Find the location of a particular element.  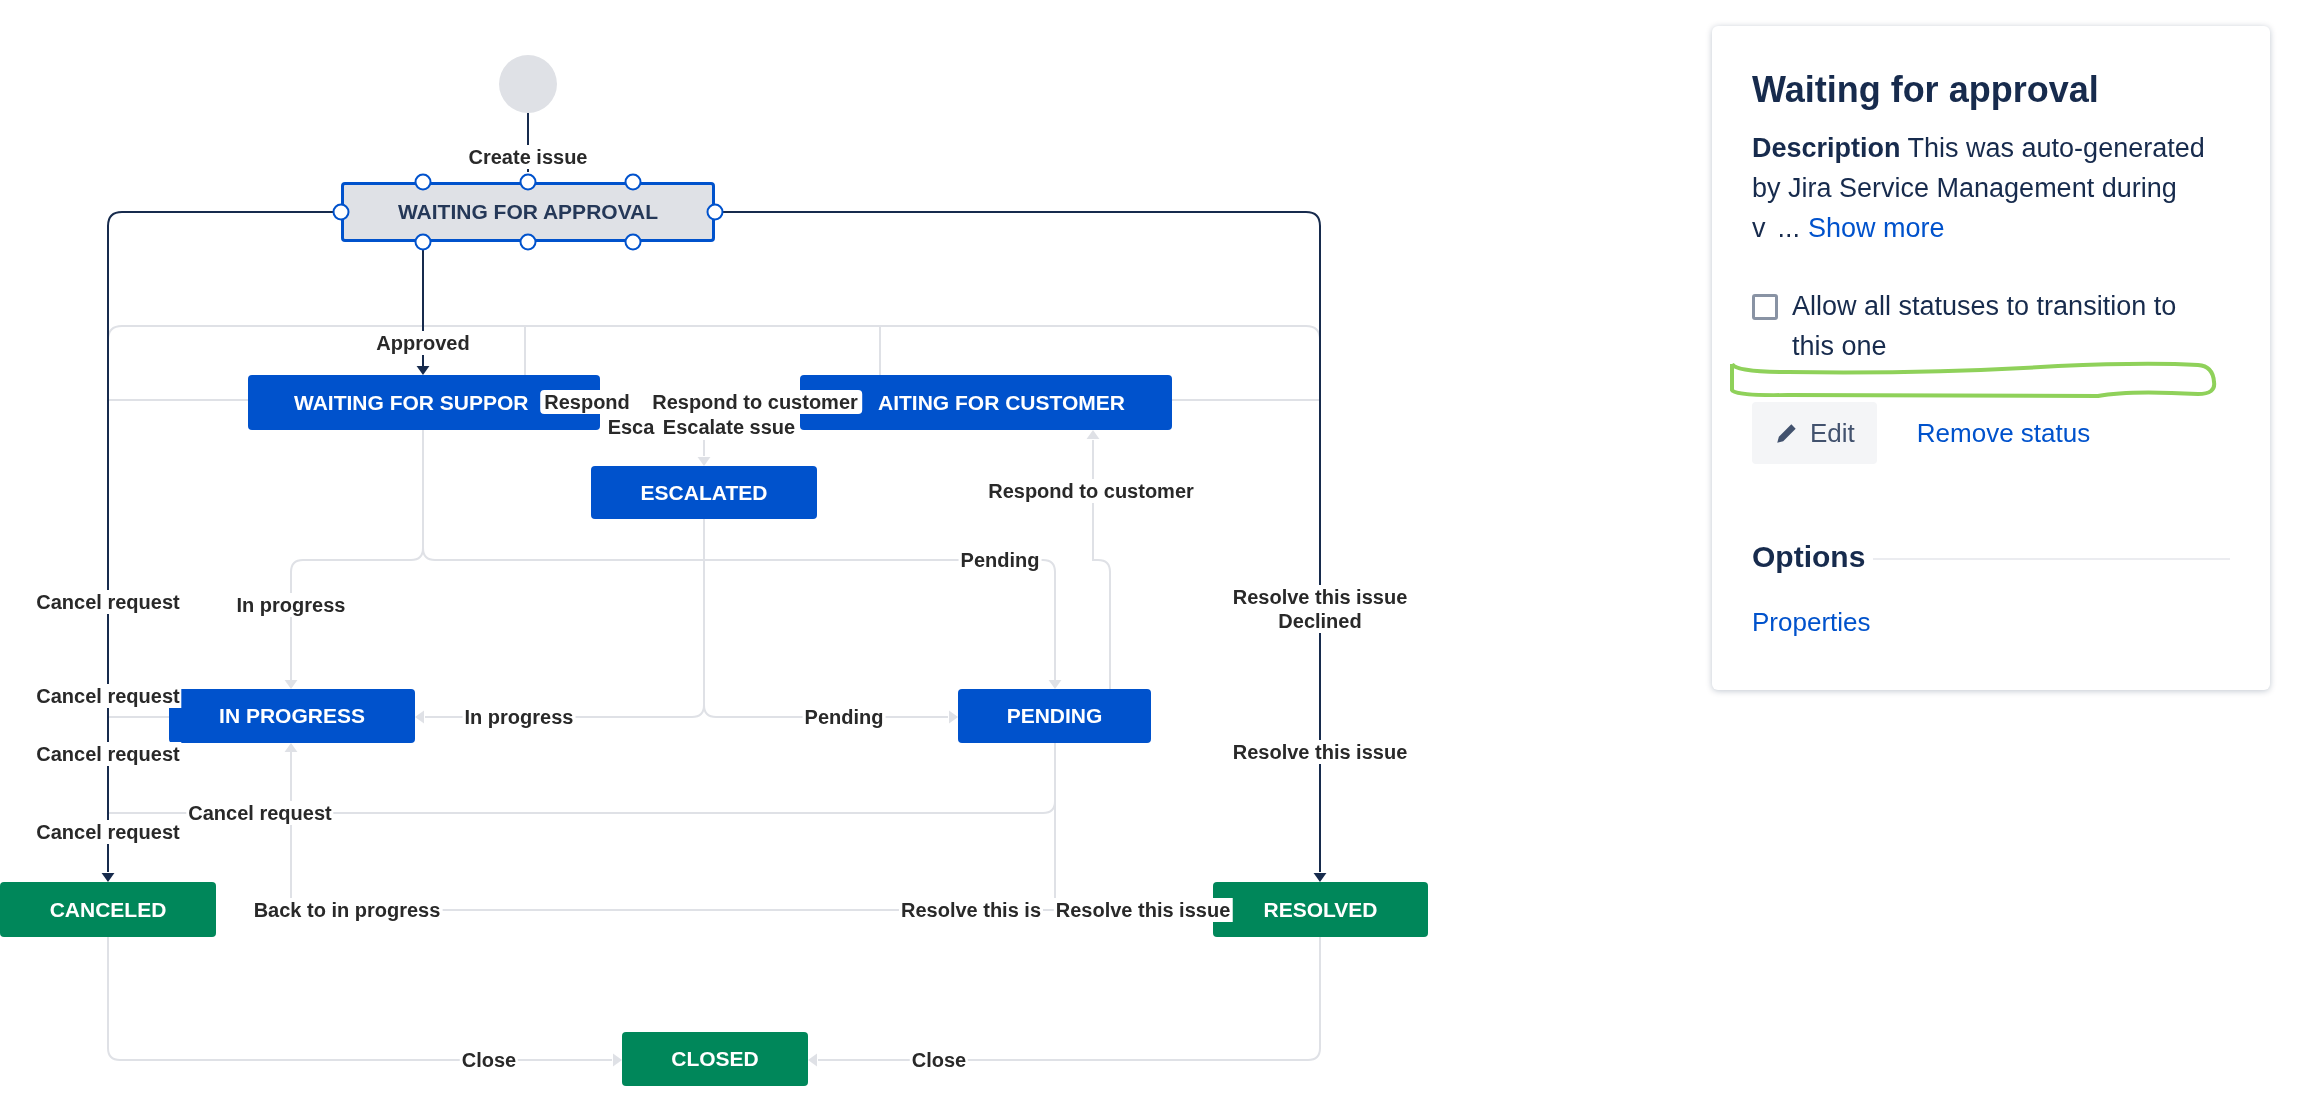

status-node: WAITING FOR APPROVAL is located at coordinates (528, 212).